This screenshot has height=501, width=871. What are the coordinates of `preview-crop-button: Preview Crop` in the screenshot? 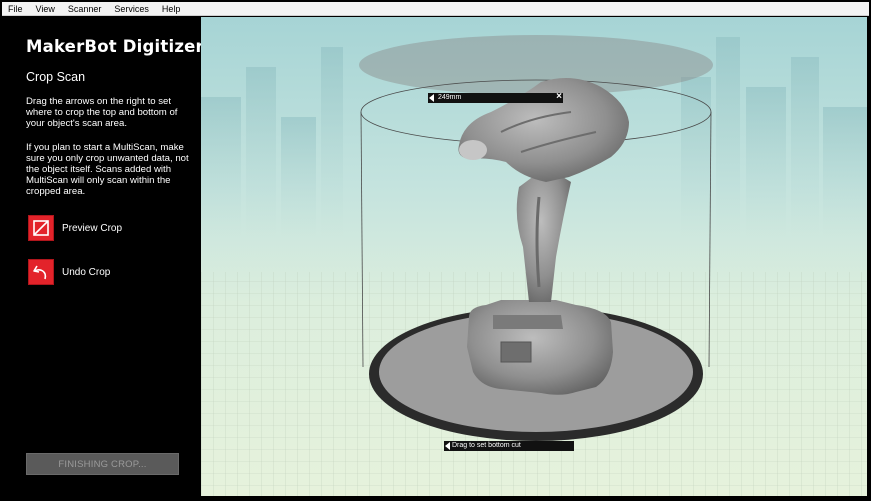 It's located at (75, 228).